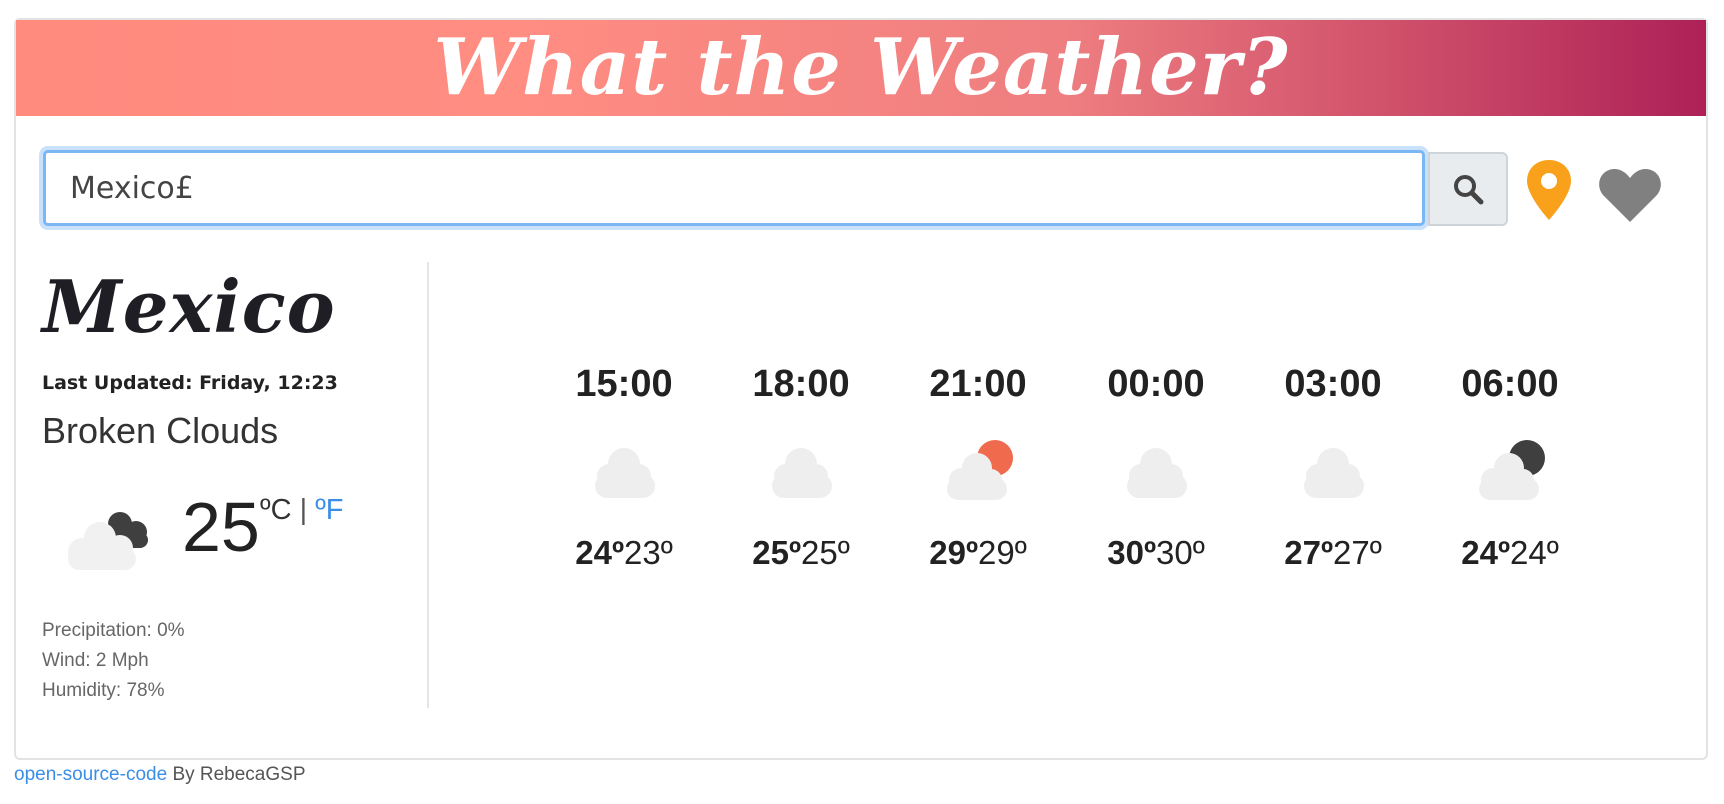 This screenshot has height=804, width=1724. I want to click on forecast-item: 21:00 29º29º, so click(978, 466).